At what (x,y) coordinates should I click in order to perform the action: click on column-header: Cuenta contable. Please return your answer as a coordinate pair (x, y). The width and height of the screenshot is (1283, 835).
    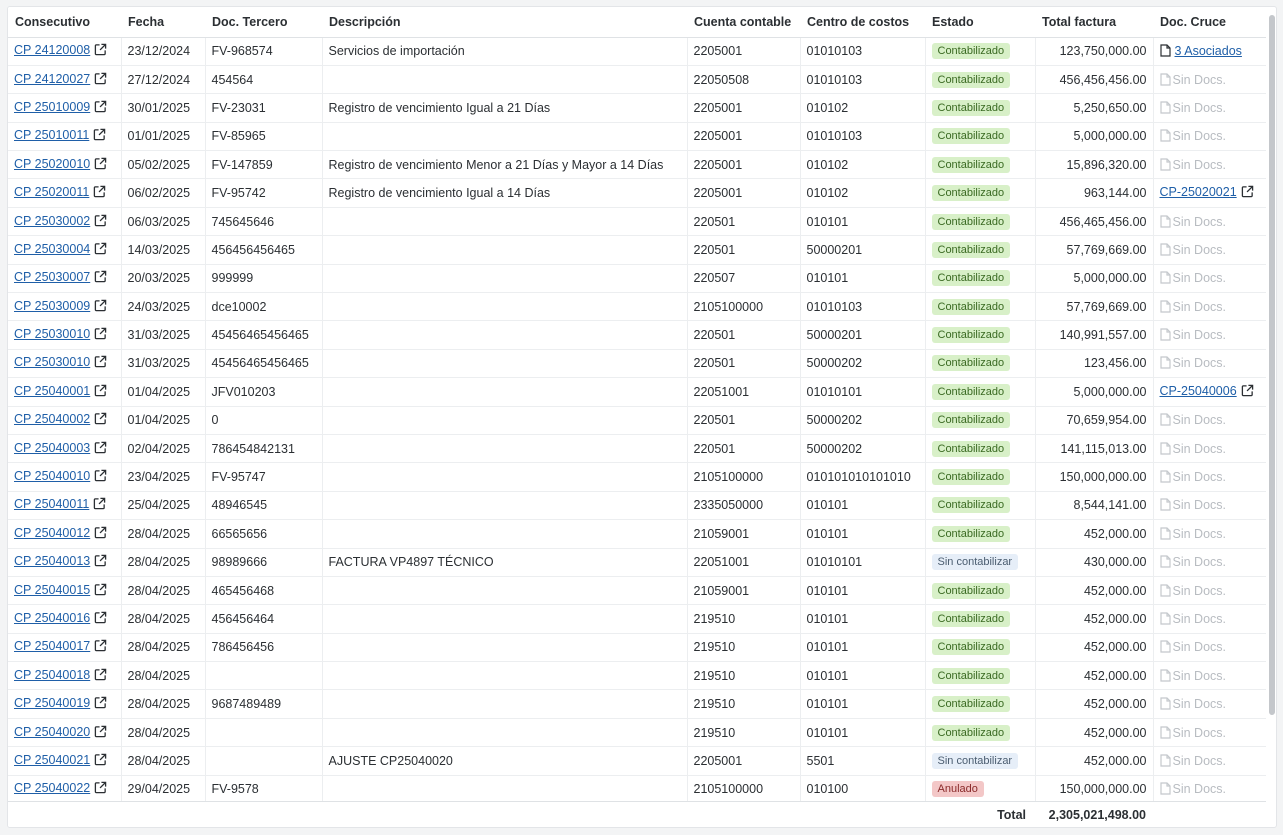
    Looking at the image, I should click on (743, 22).